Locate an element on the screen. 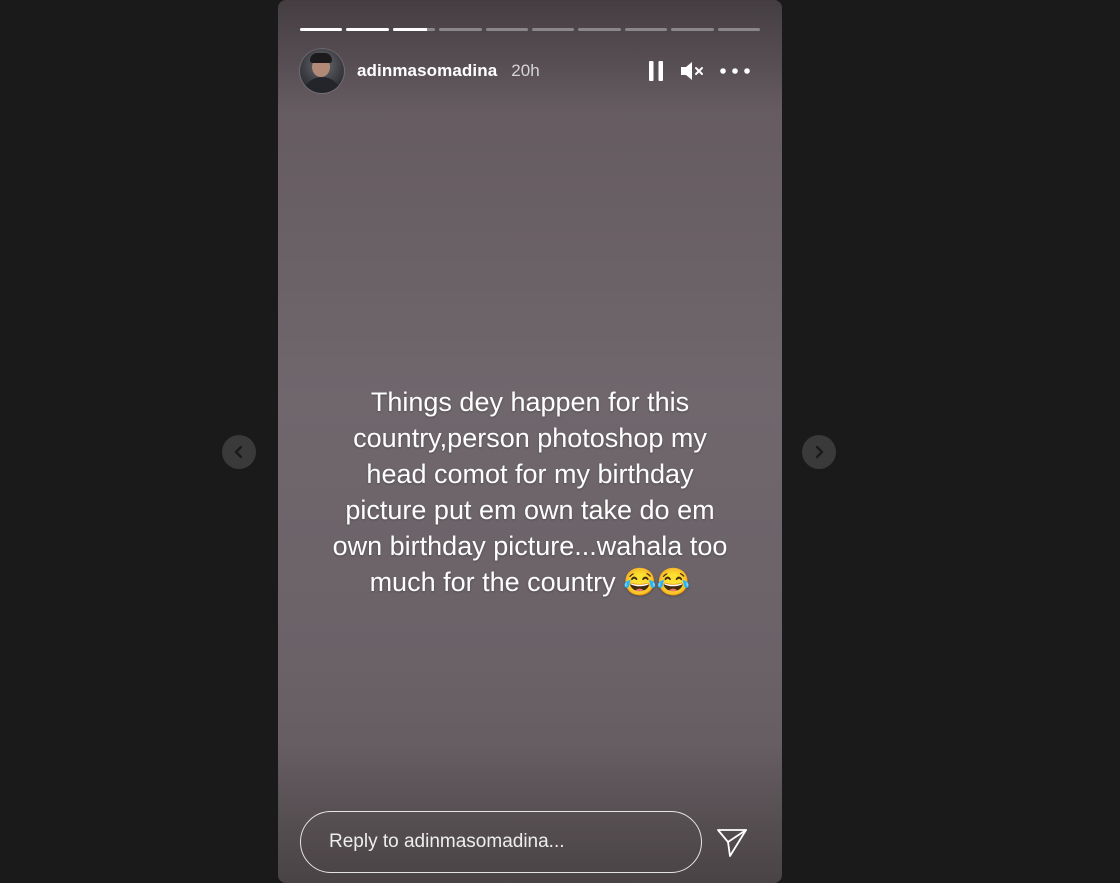  next-story-button is located at coordinates (819, 452).